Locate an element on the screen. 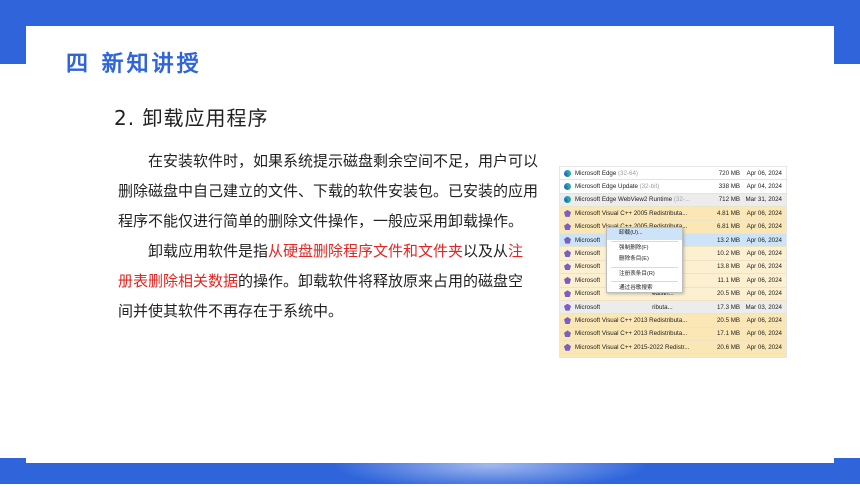  program-size: 13.2 MB is located at coordinates (728, 240).